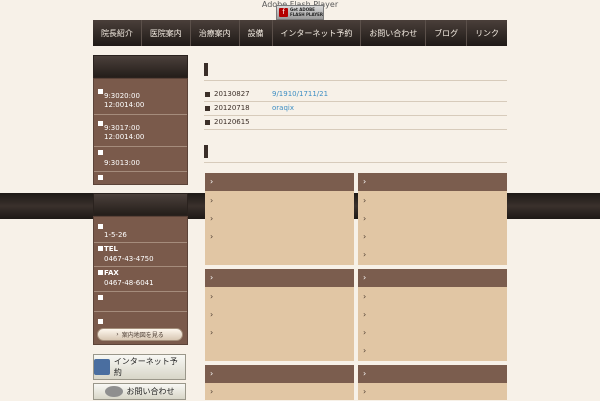 The width and height of the screenshot is (600, 401). I want to click on nav-item-director: 院長紹介, so click(117, 33).